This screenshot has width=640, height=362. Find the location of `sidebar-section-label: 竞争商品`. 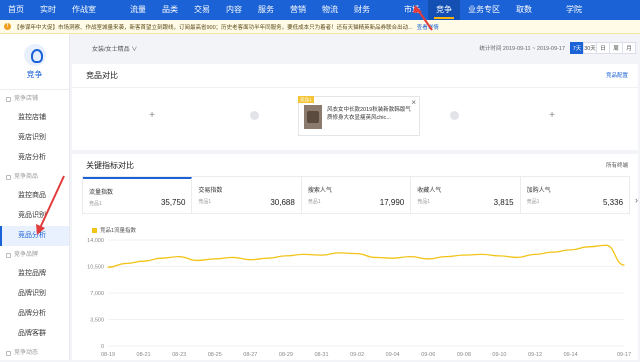

sidebar-section-label: 竞争商品 is located at coordinates (26, 177).